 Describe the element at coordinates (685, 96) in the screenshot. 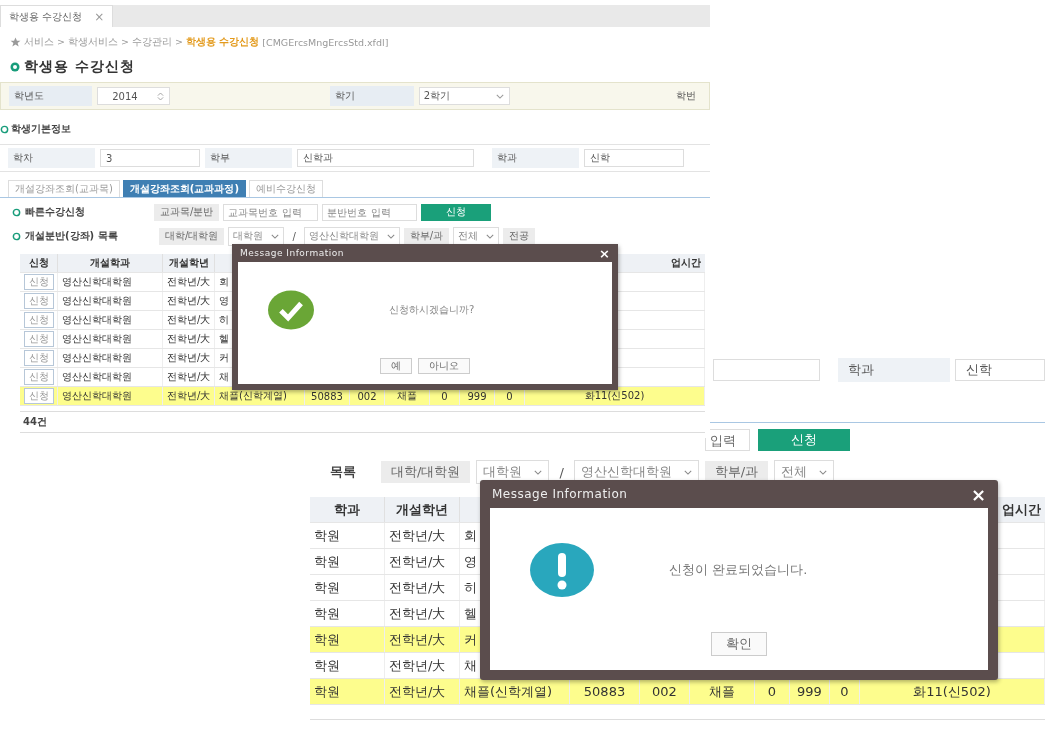

I see `field-label: 학번` at that location.